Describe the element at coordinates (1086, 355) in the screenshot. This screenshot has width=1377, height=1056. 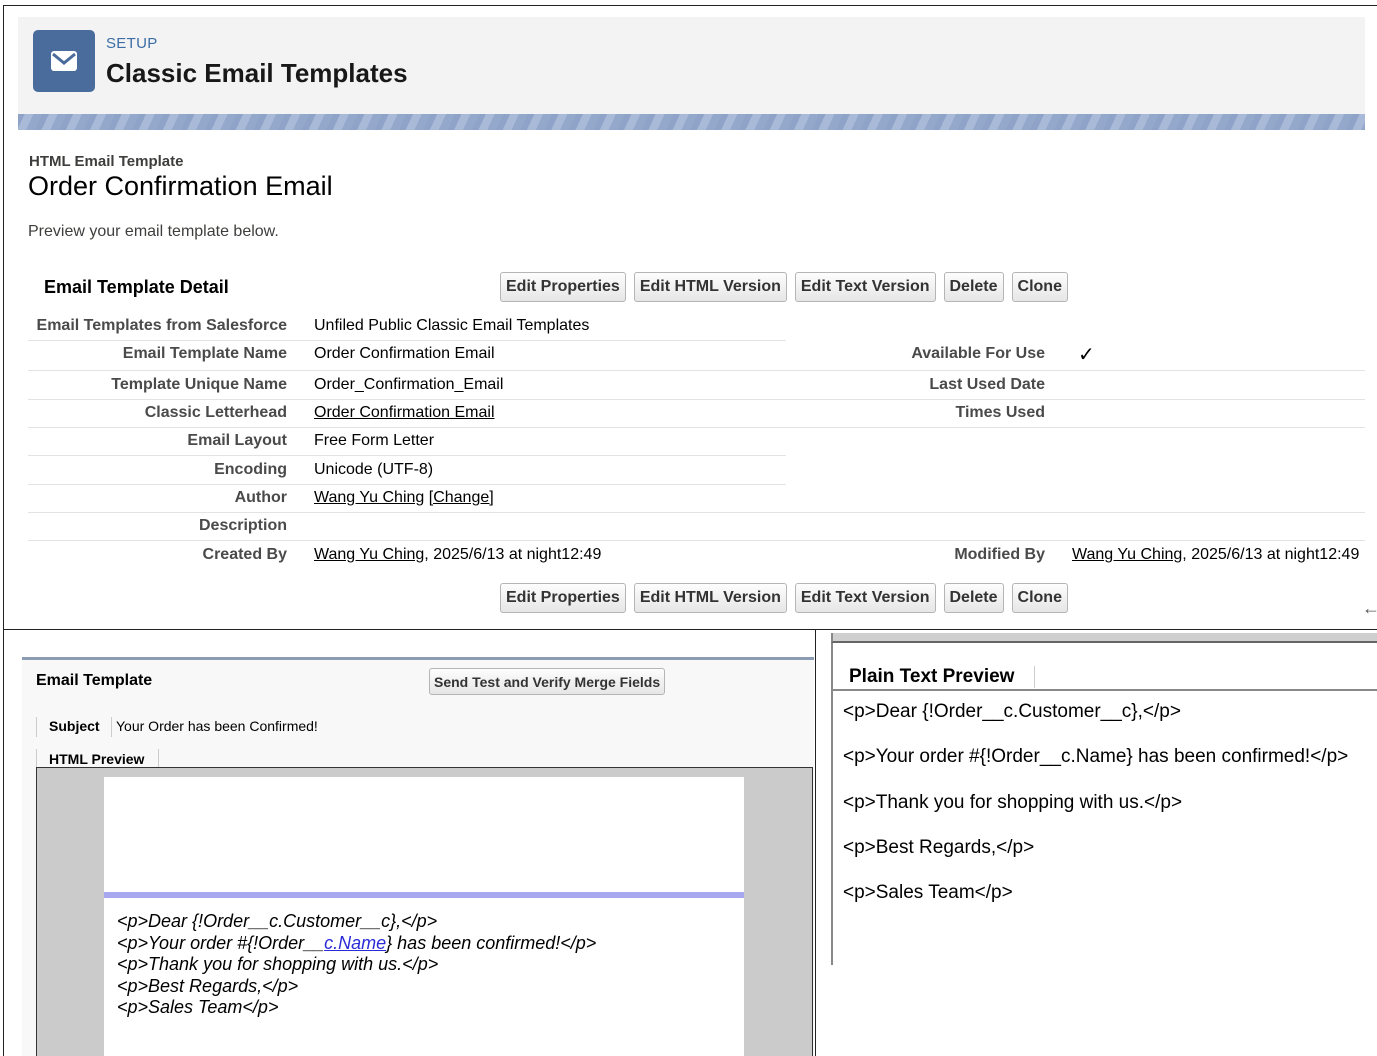
I see `available-checkmark-icon: ✓` at that location.